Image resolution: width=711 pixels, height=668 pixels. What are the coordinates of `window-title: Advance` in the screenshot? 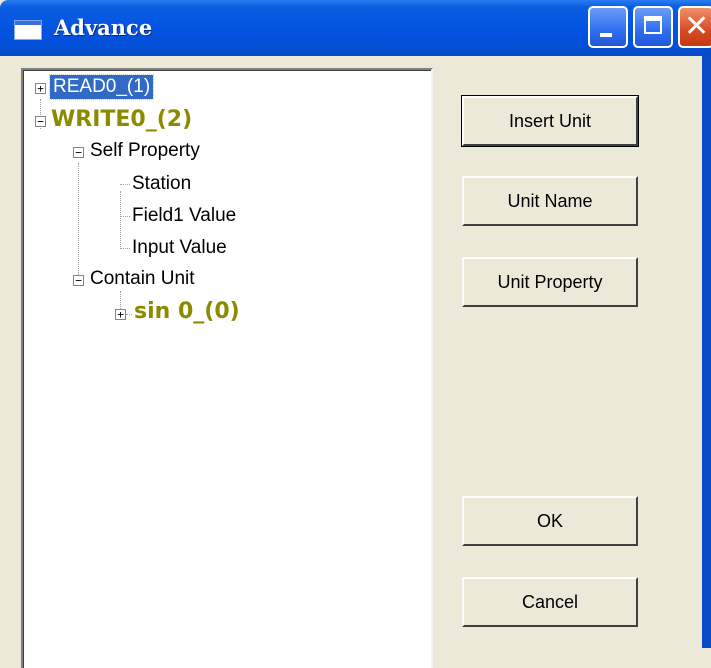 It's located at (103, 27).